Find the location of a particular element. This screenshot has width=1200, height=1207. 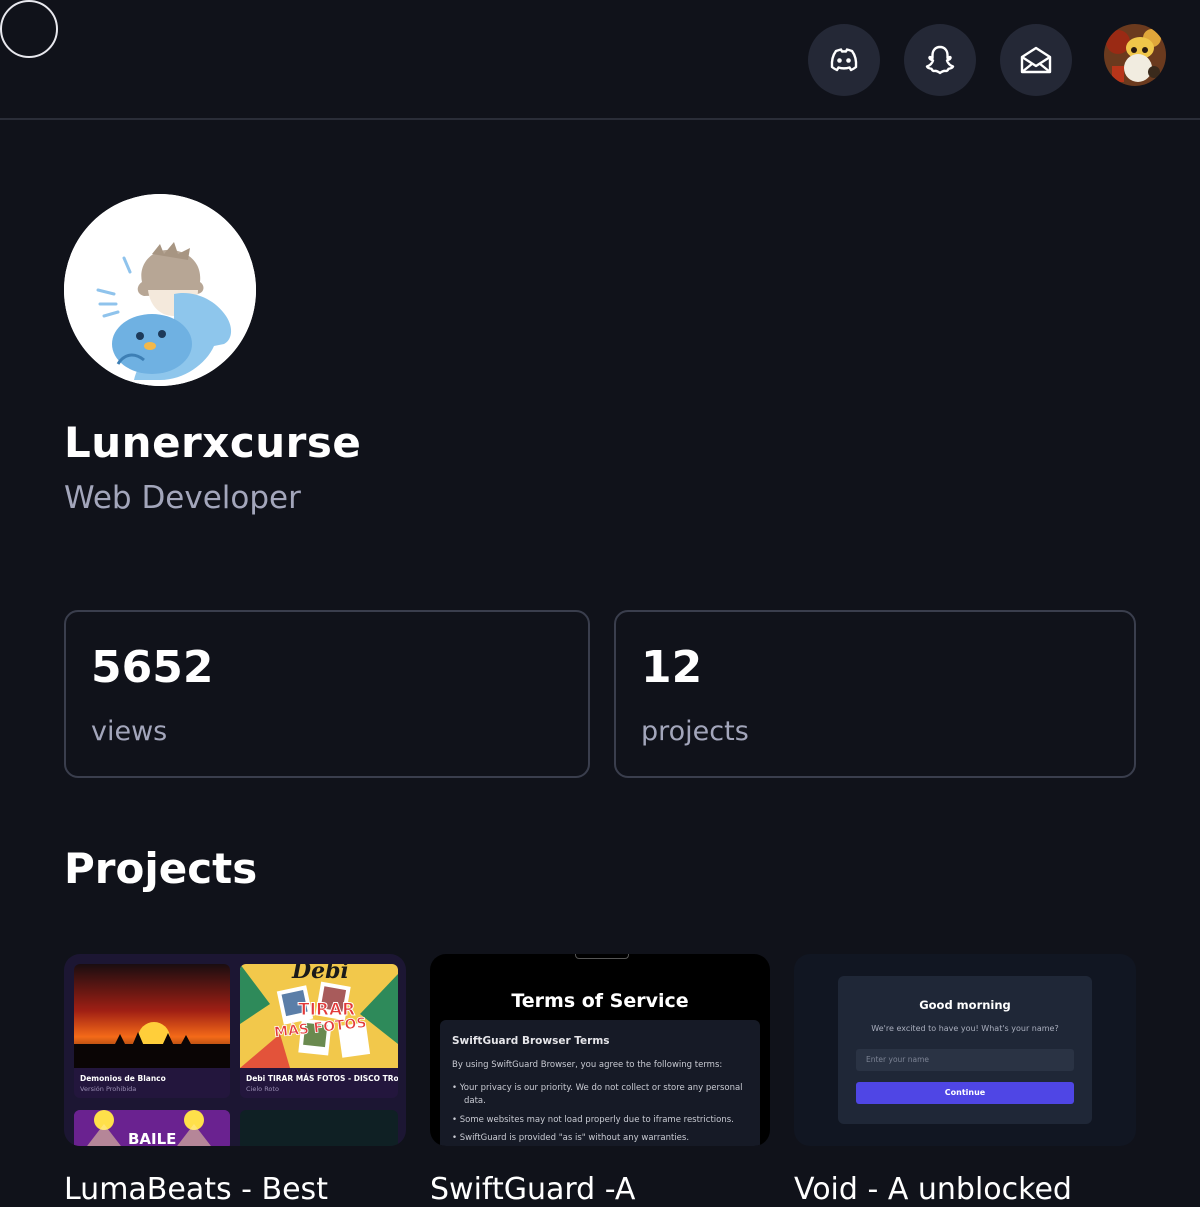

album-art-text: BAILE is located at coordinates (152, 1138).